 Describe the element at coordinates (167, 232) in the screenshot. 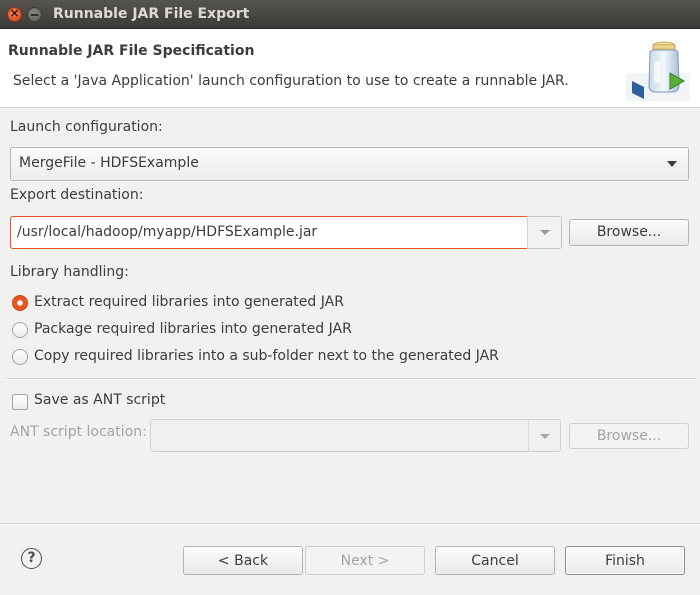

I see `export-destination-value: /usr/local/hadoop/myapp/HDFSExample.jar` at that location.